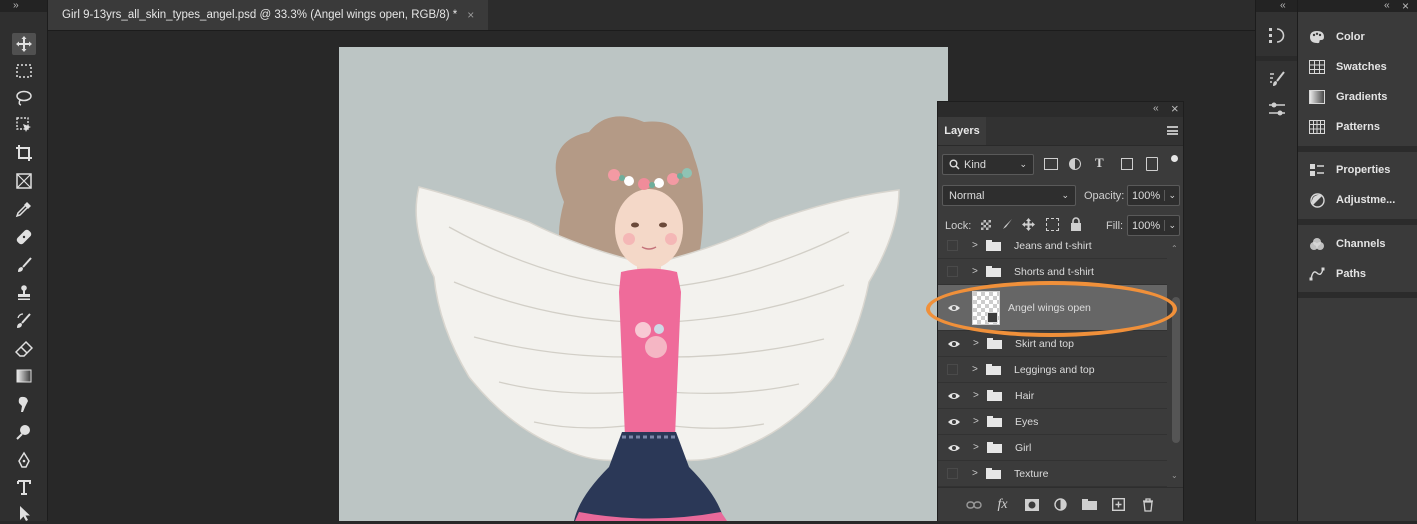 The image size is (1417, 524). What do you see at coordinates (1152, 164) in the screenshot?
I see `filter-smart-object-icon` at bounding box center [1152, 164].